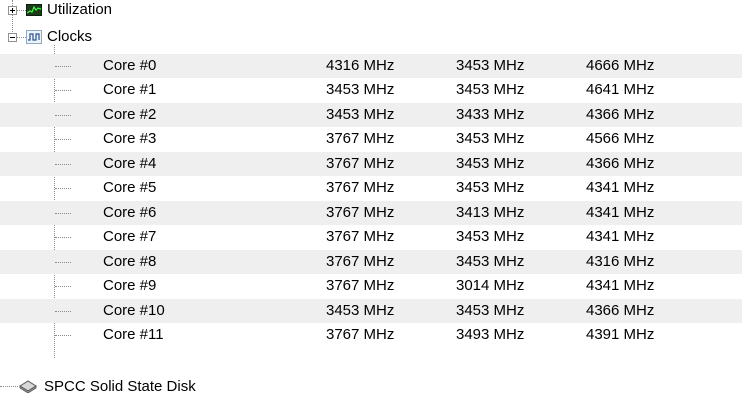  I want to click on utilization-label: Utilization, so click(79, 10).